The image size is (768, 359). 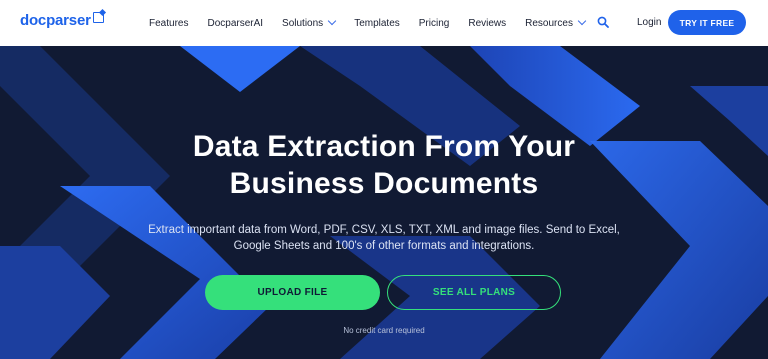 I want to click on nav-item-label: Reviews, so click(x=487, y=23).